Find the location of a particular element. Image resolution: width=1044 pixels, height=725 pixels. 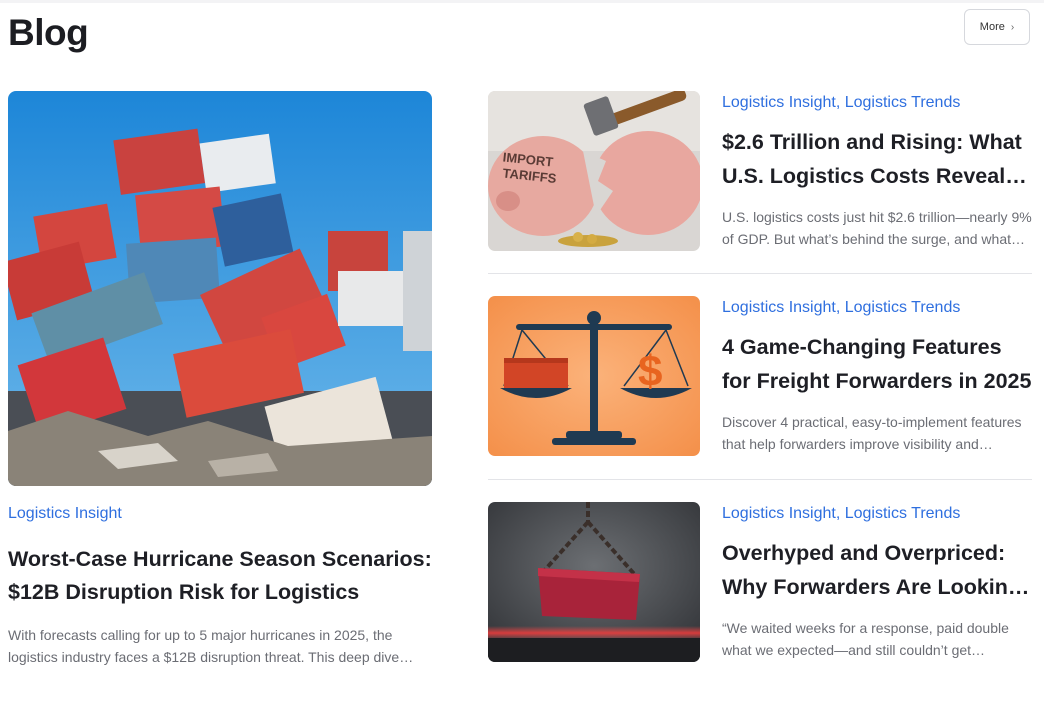

post-image-hanging-container is located at coordinates (594, 582).